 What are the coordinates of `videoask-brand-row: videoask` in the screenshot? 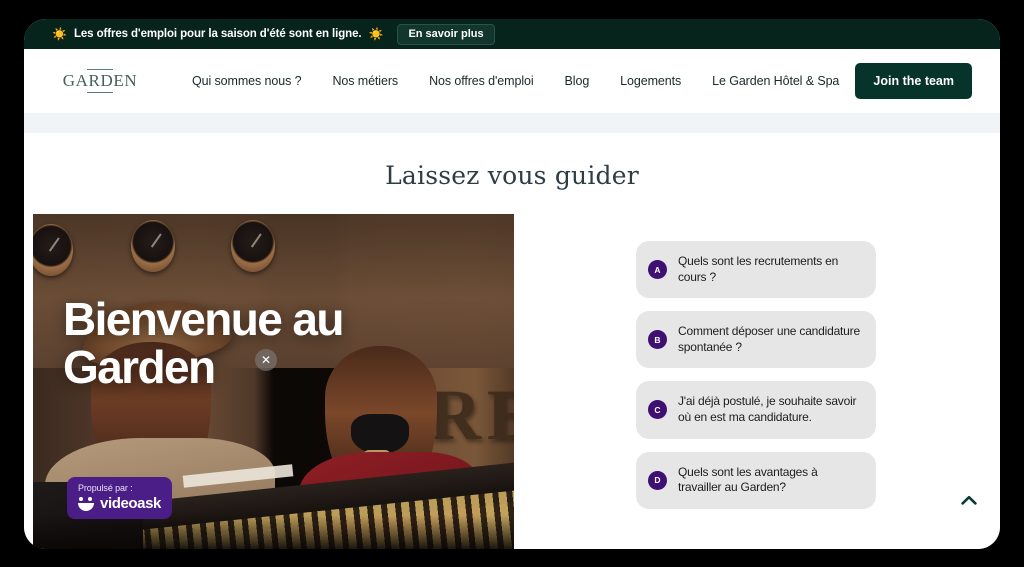 It's located at (119, 503).